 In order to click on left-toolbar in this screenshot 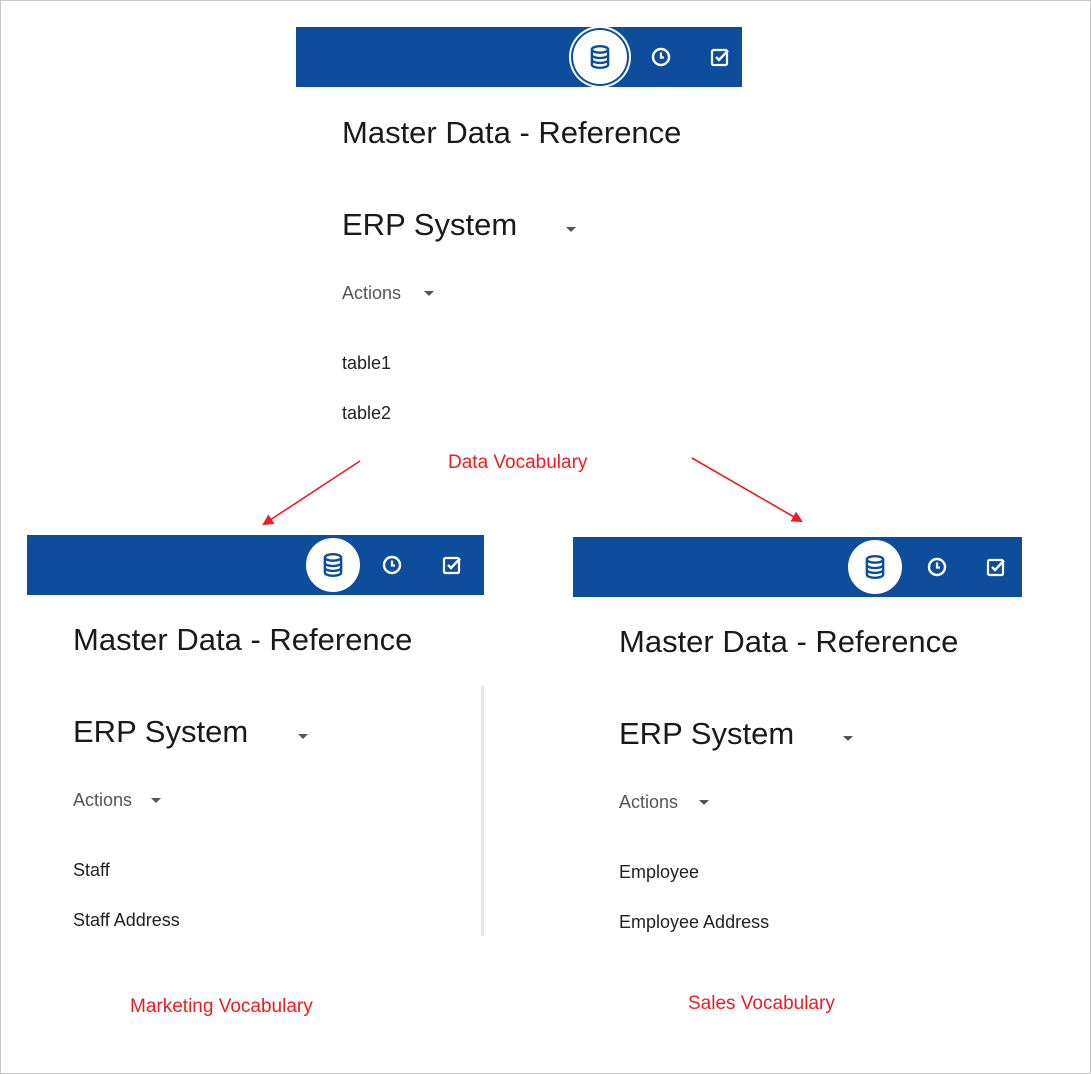, I will do `click(255, 565)`.